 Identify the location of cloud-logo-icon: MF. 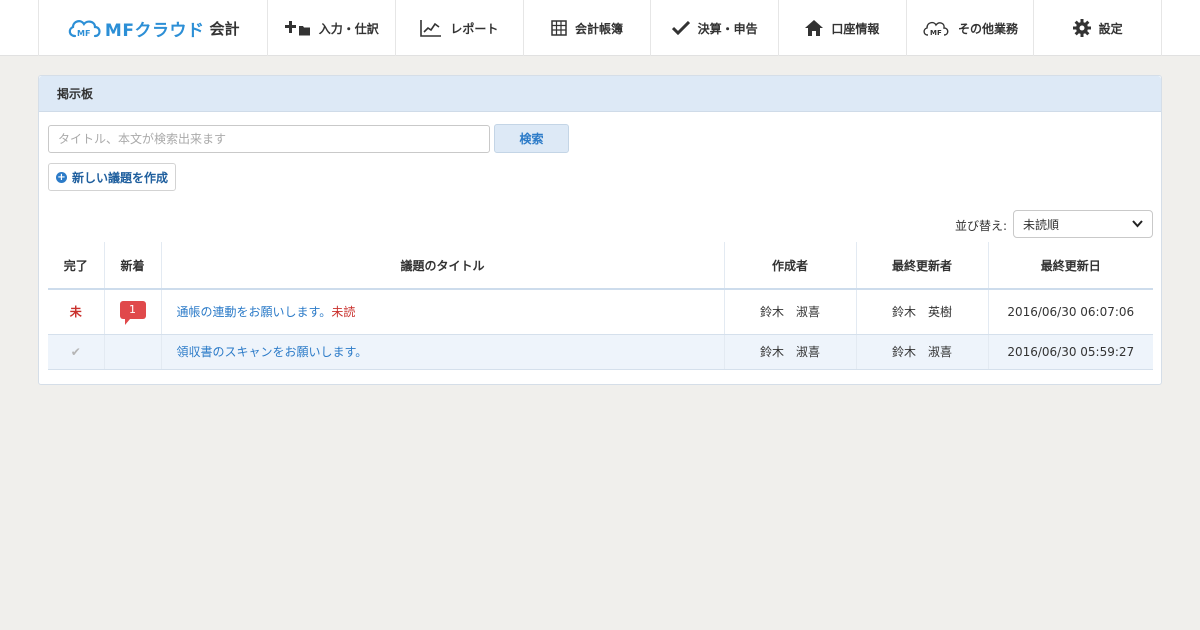
(84, 29).